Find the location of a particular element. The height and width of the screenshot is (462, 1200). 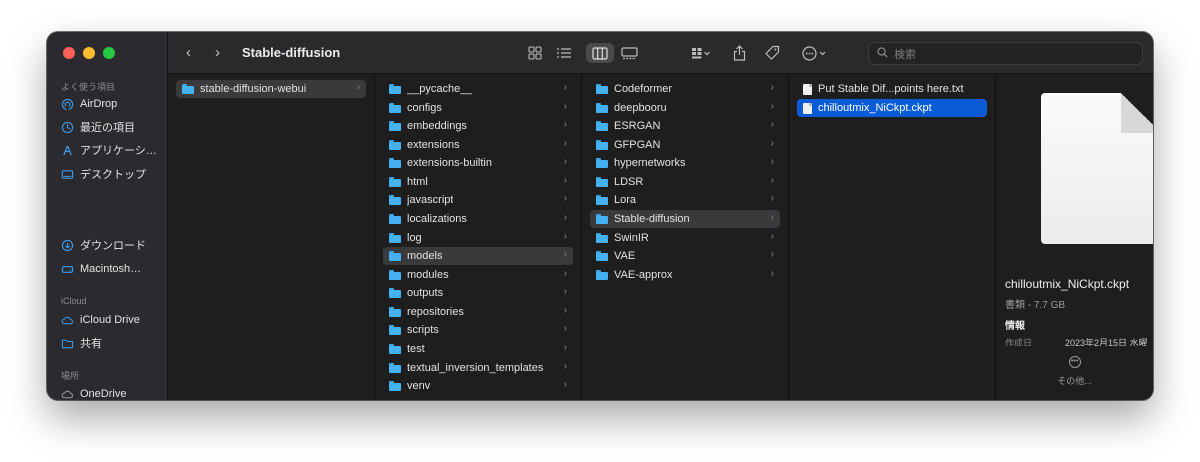

list-item: venv › is located at coordinates (478, 386).